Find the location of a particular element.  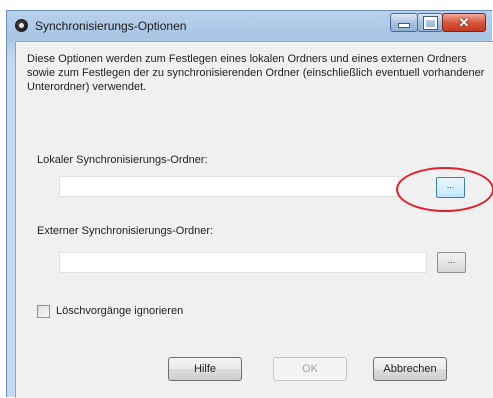

external-folder-input is located at coordinates (243, 262).